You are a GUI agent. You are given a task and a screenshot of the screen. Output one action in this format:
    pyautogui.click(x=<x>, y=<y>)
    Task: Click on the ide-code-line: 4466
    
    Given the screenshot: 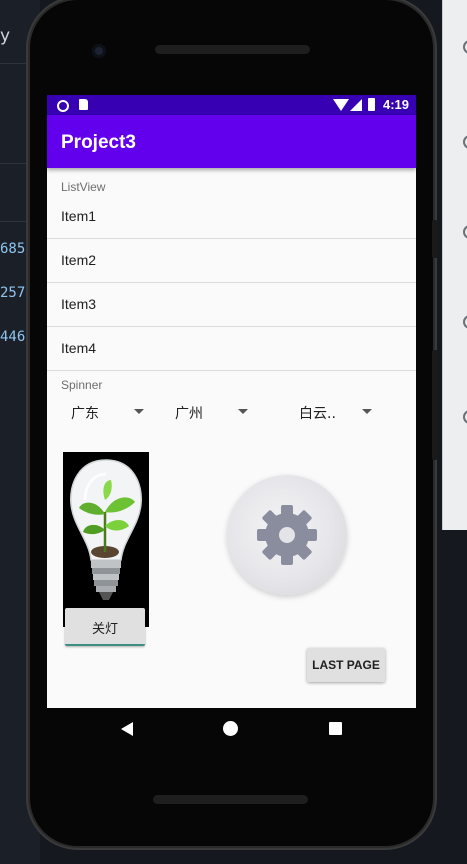 What is the action you would take?
    pyautogui.click(x=17, y=337)
    